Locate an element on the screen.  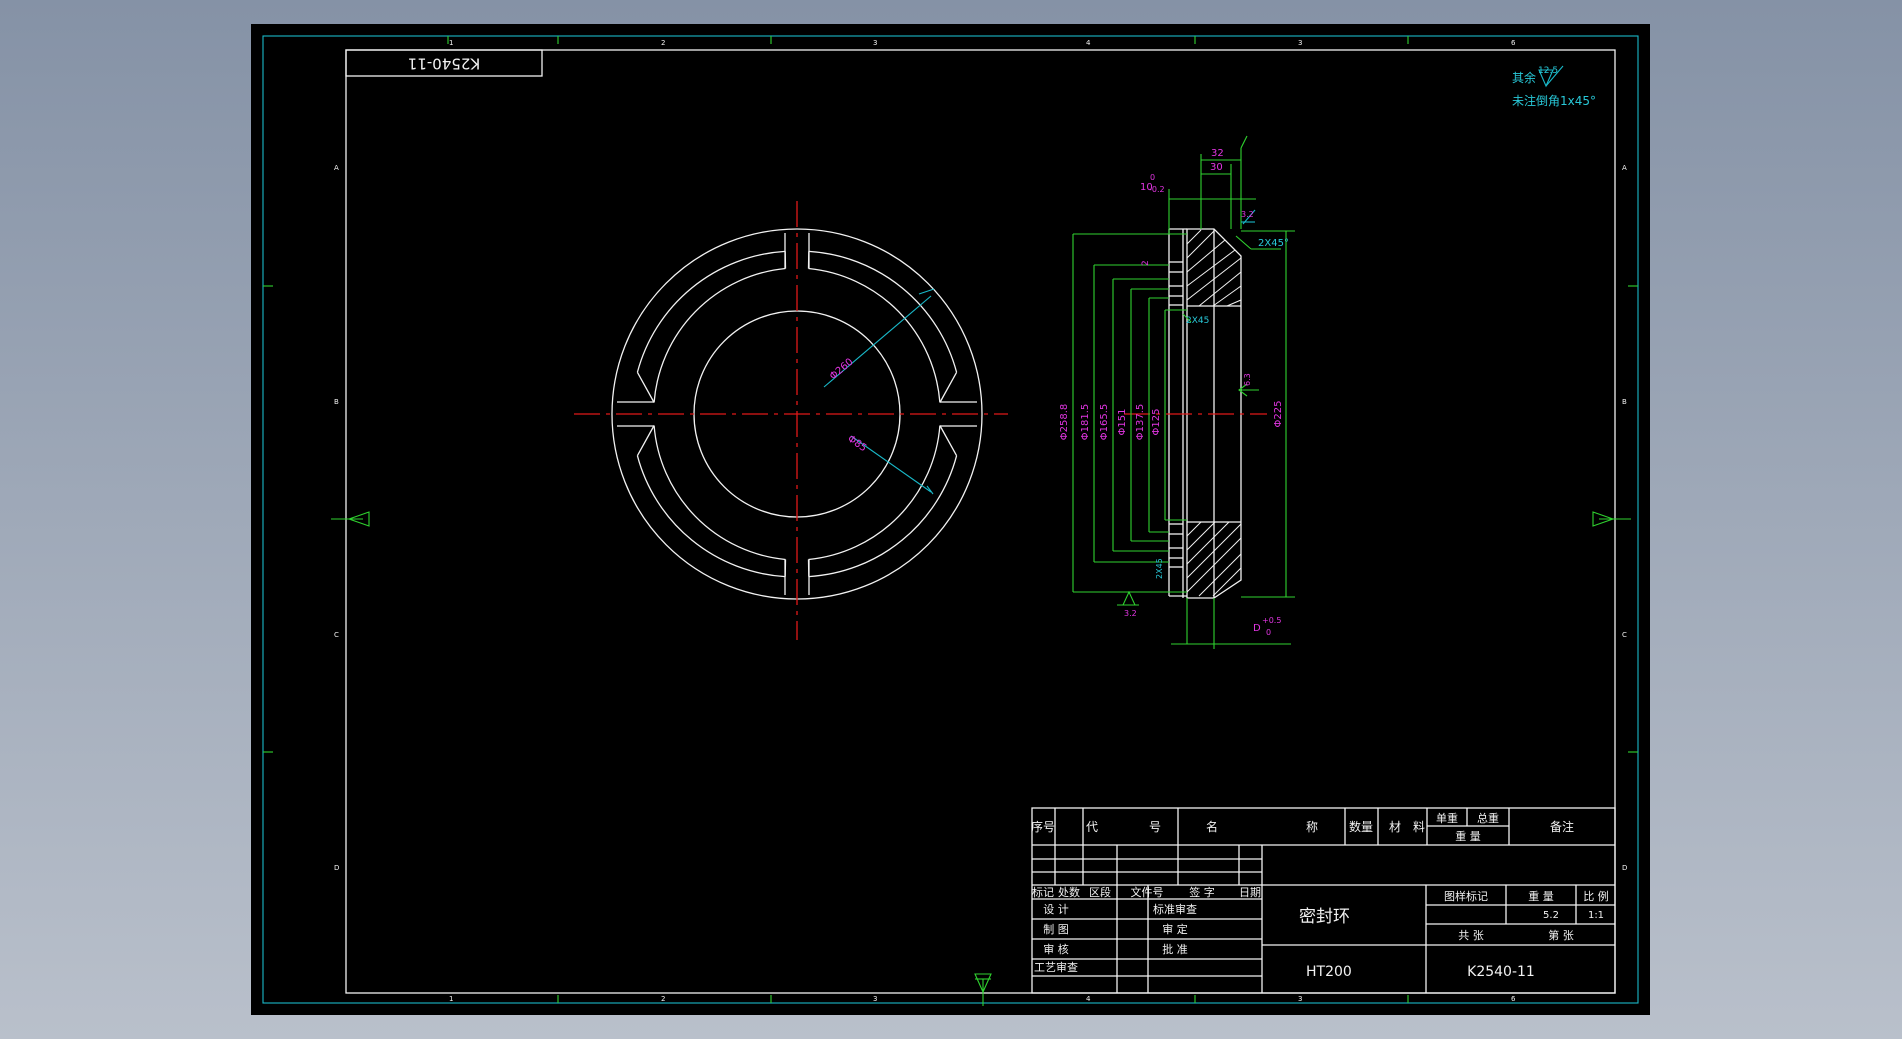
hdr-name-b: 称 is located at coordinates (1312, 827).